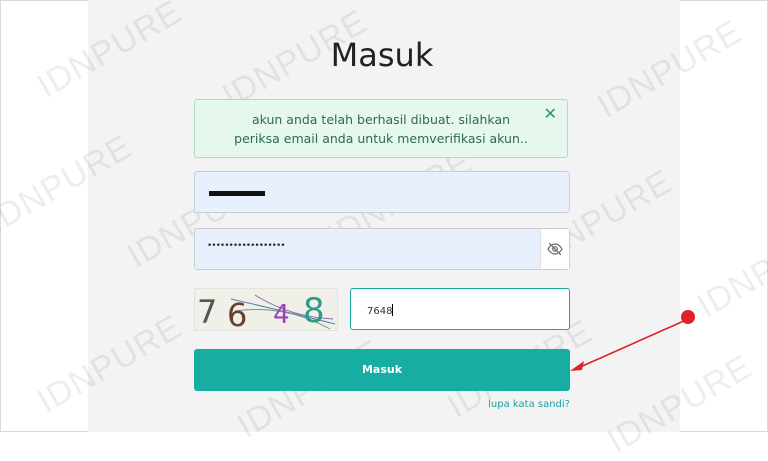  Describe the element at coordinates (237, 313) in the screenshot. I see `captcha-digit: 6` at that location.